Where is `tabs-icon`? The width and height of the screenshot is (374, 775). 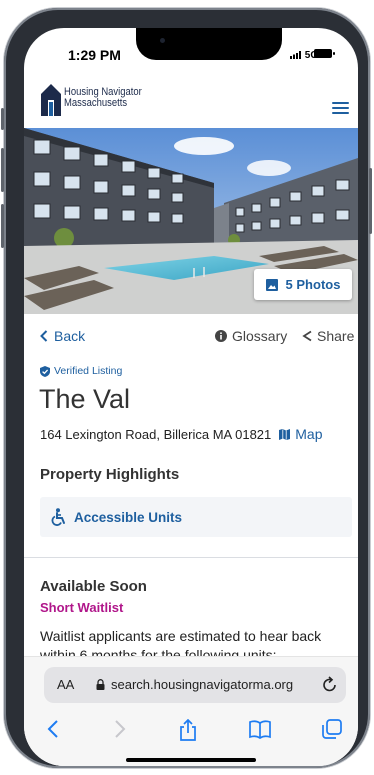
tabs-icon is located at coordinates (332, 729).